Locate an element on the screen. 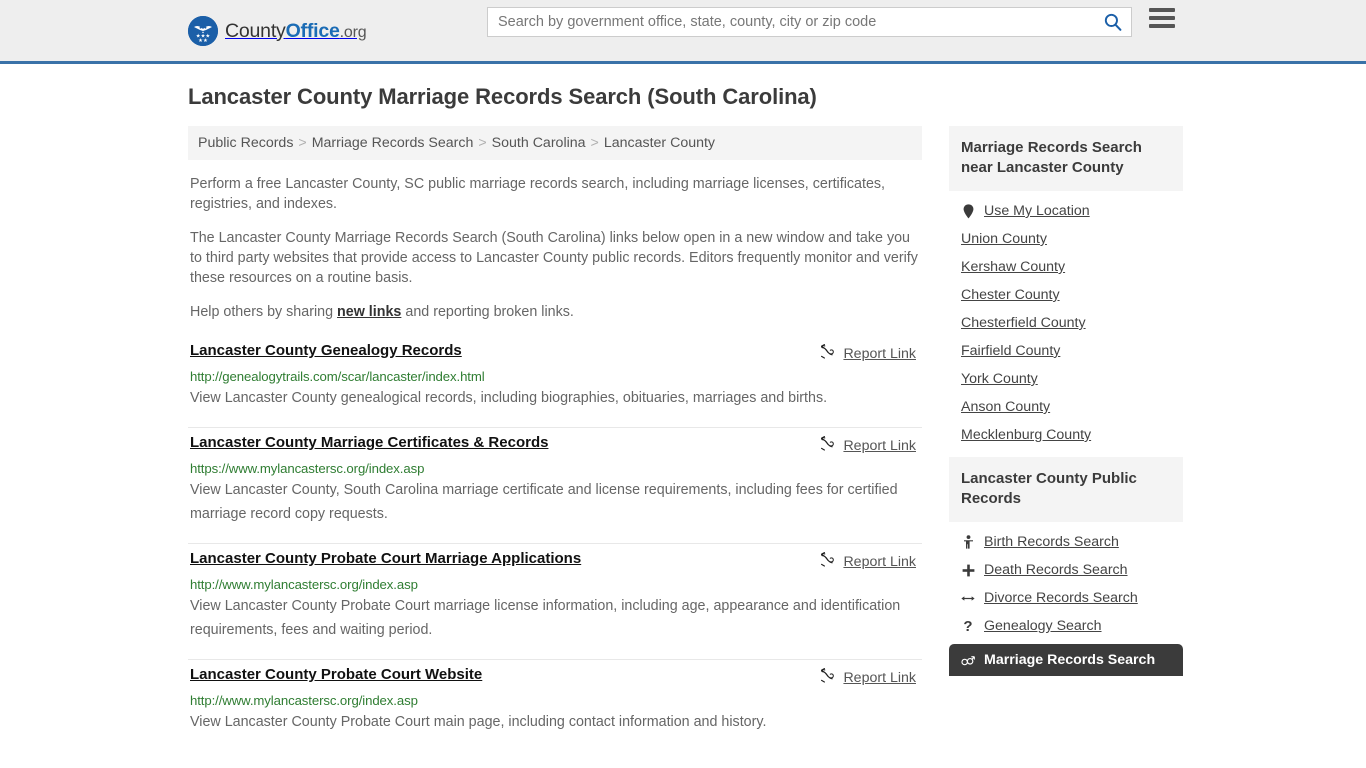 The width and height of the screenshot is (1366, 768). result-url: http://www.mylancastersc.org/index.asp is located at coordinates (304, 700).